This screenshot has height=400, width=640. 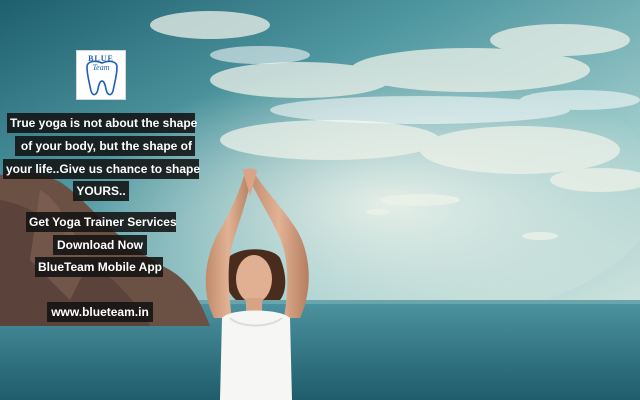 I want to click on blueteam-logo: BLUE Team, so click(x=101, y=75).